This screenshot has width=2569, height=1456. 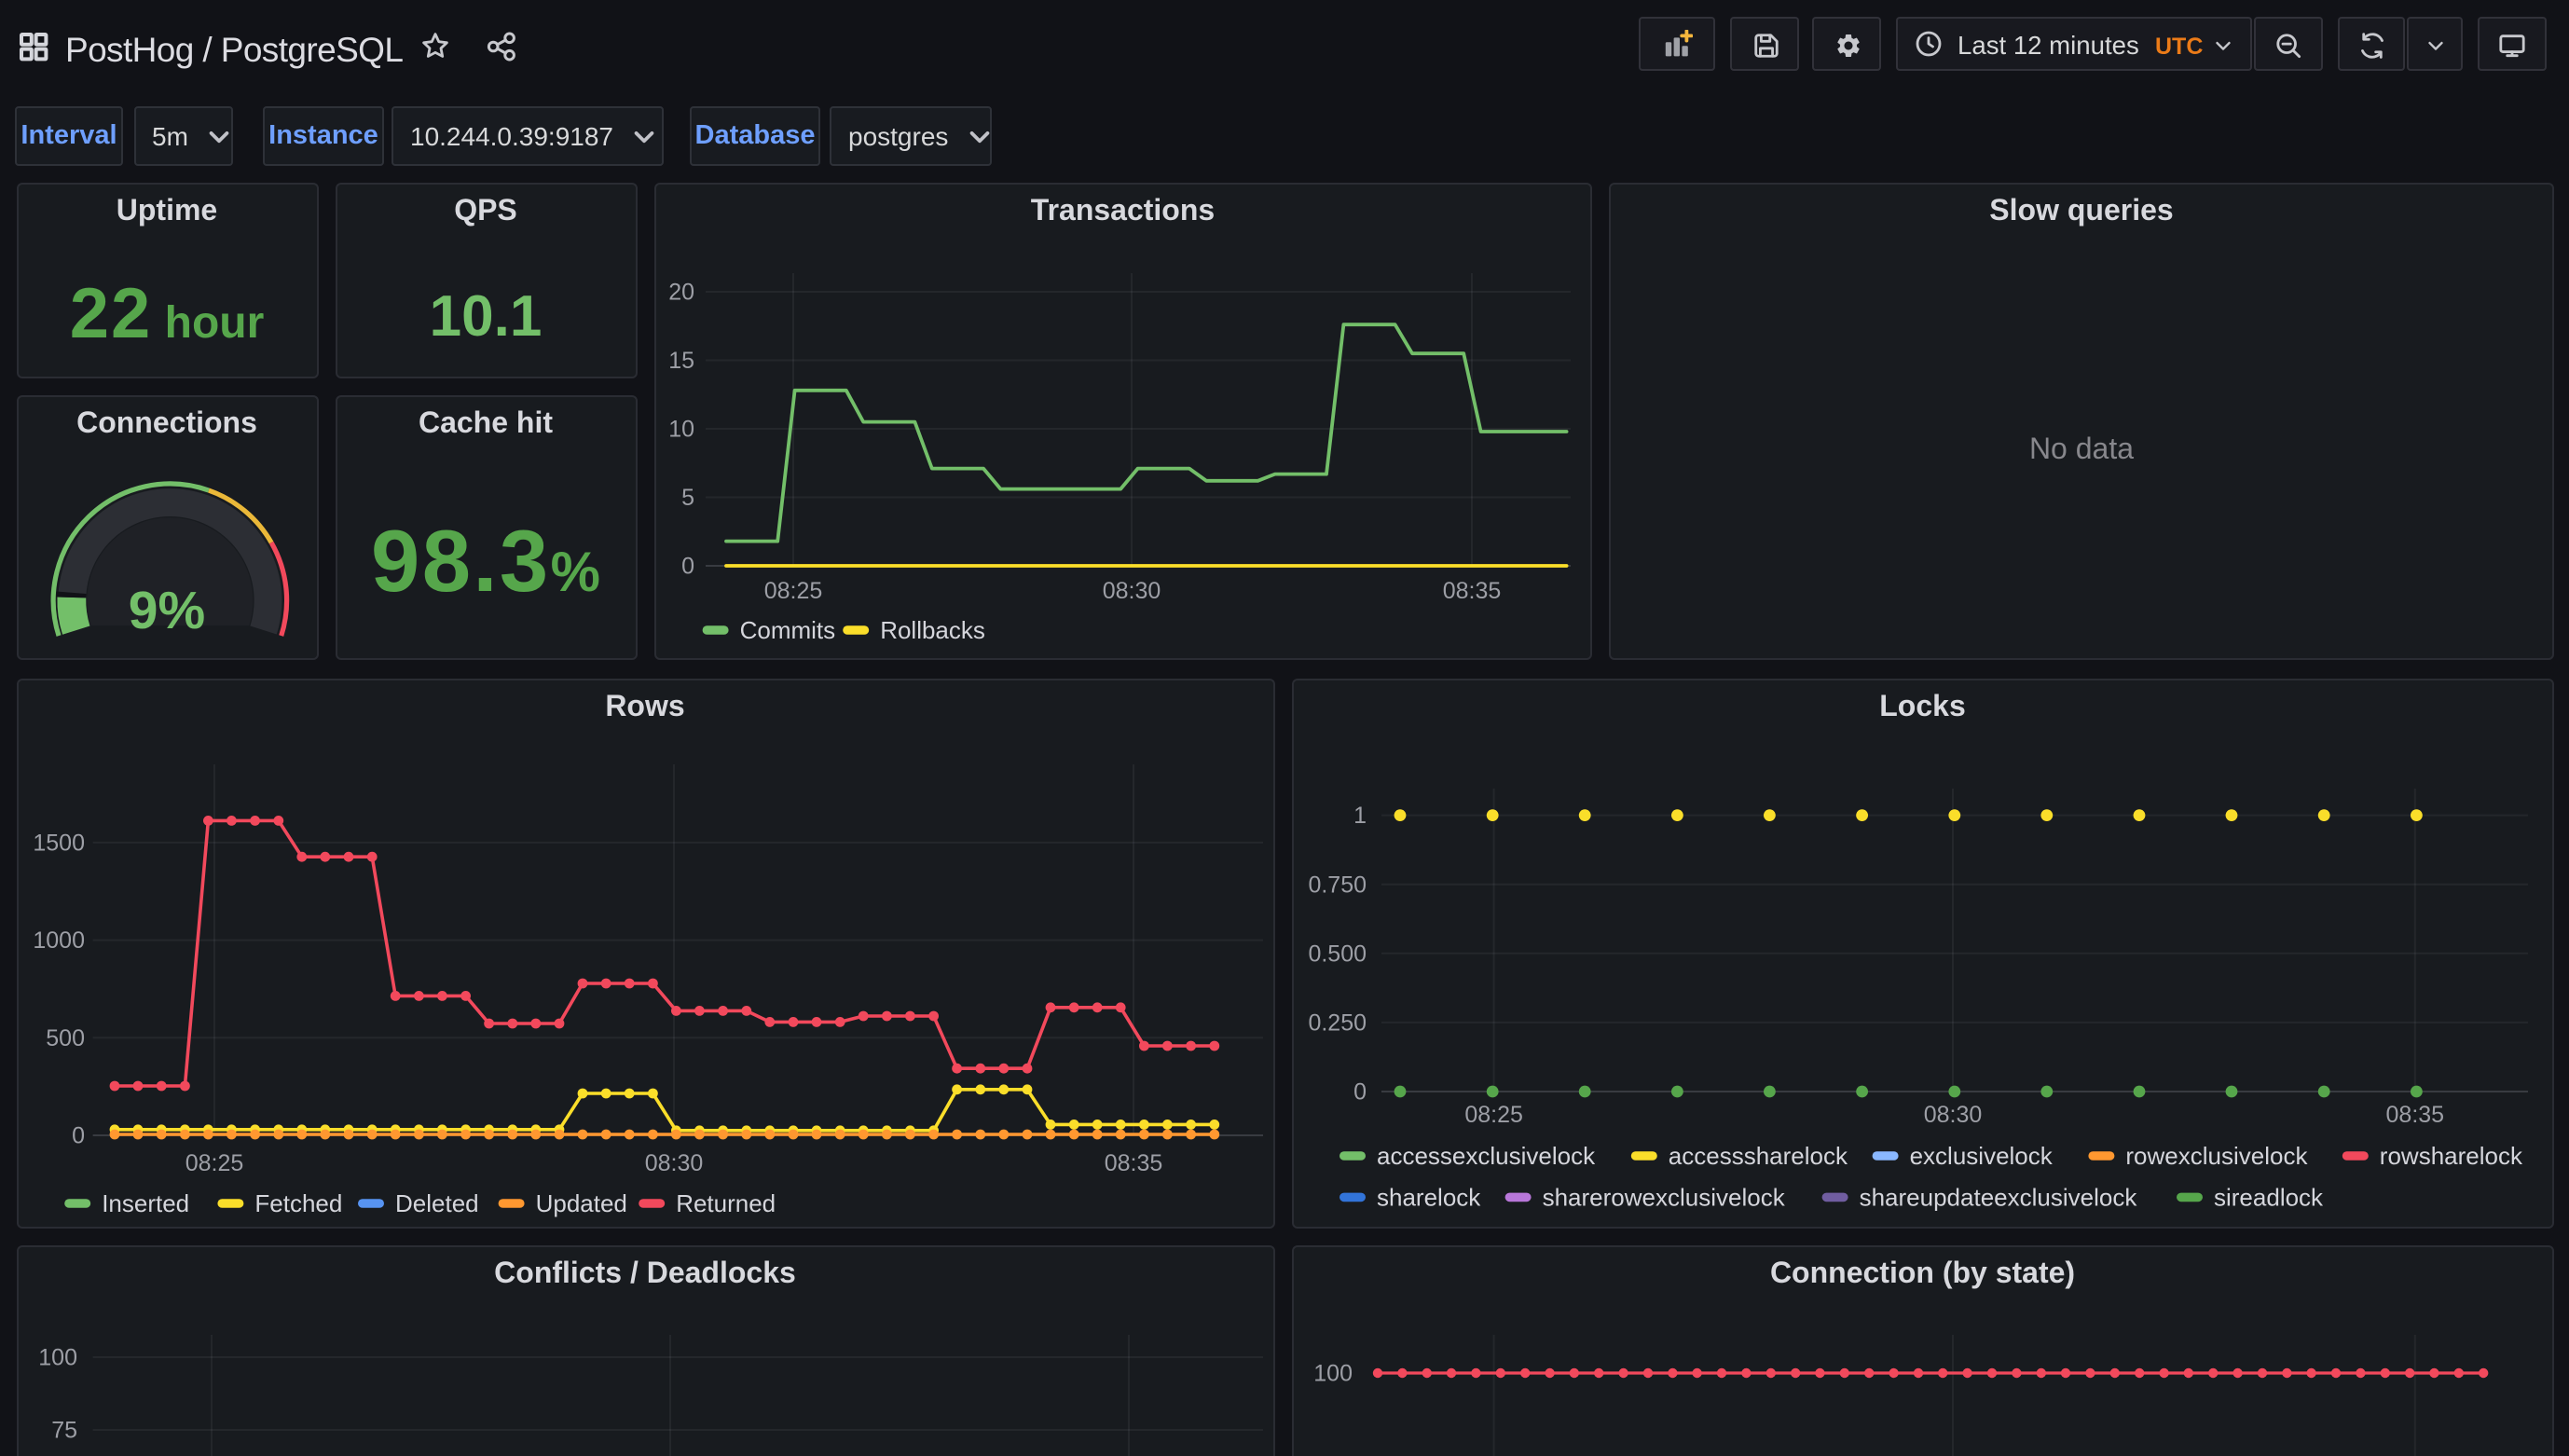 What do you see at coordinates (580, 1202) in the screenshot?
I see `svg-text: Updated` at bounding box center [580, 1202].